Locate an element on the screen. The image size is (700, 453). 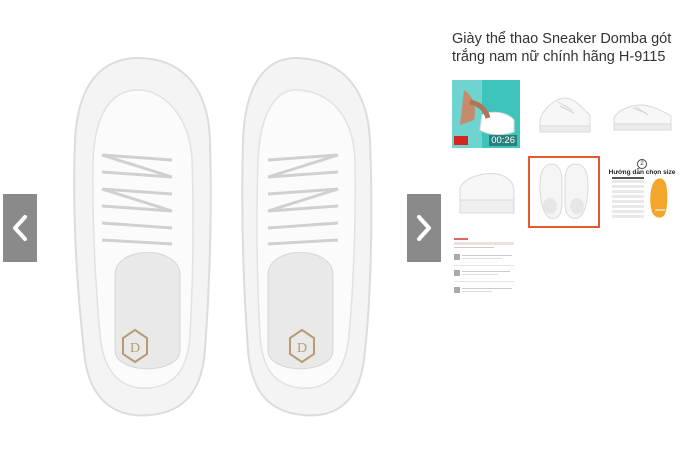
previous-image-button is located at coordinates (20, 228).